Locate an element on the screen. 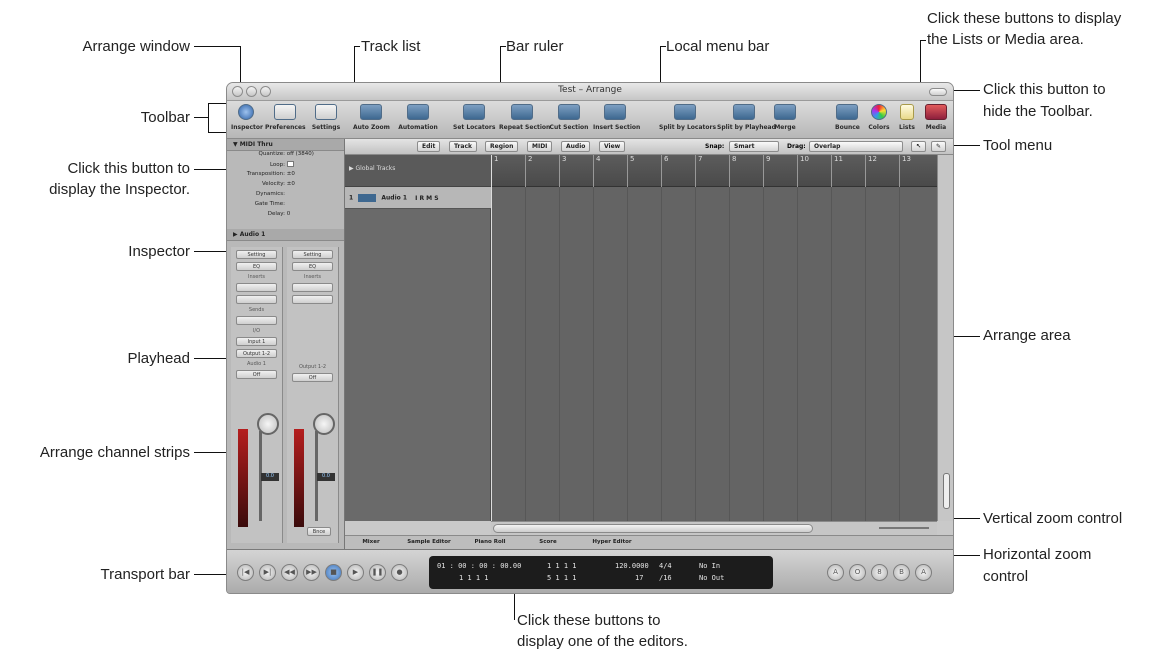  callout-bar-ruler: Bar ruler is located at coordinates (535, 46).